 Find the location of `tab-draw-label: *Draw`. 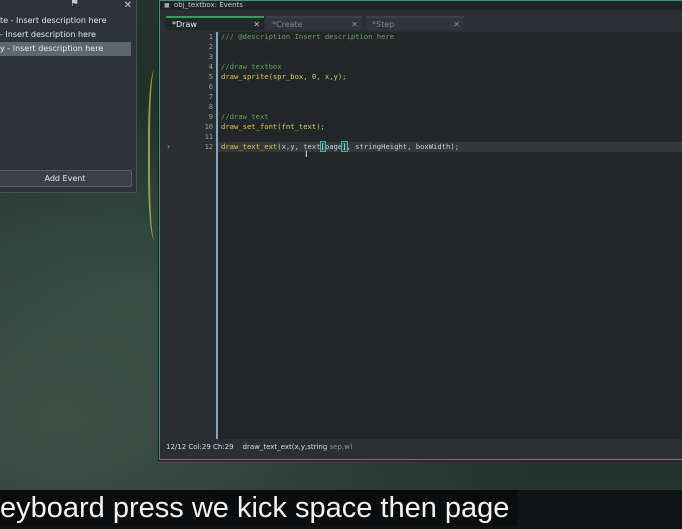

tab-draw-label: *Draw is located at coordinates (184, 24).